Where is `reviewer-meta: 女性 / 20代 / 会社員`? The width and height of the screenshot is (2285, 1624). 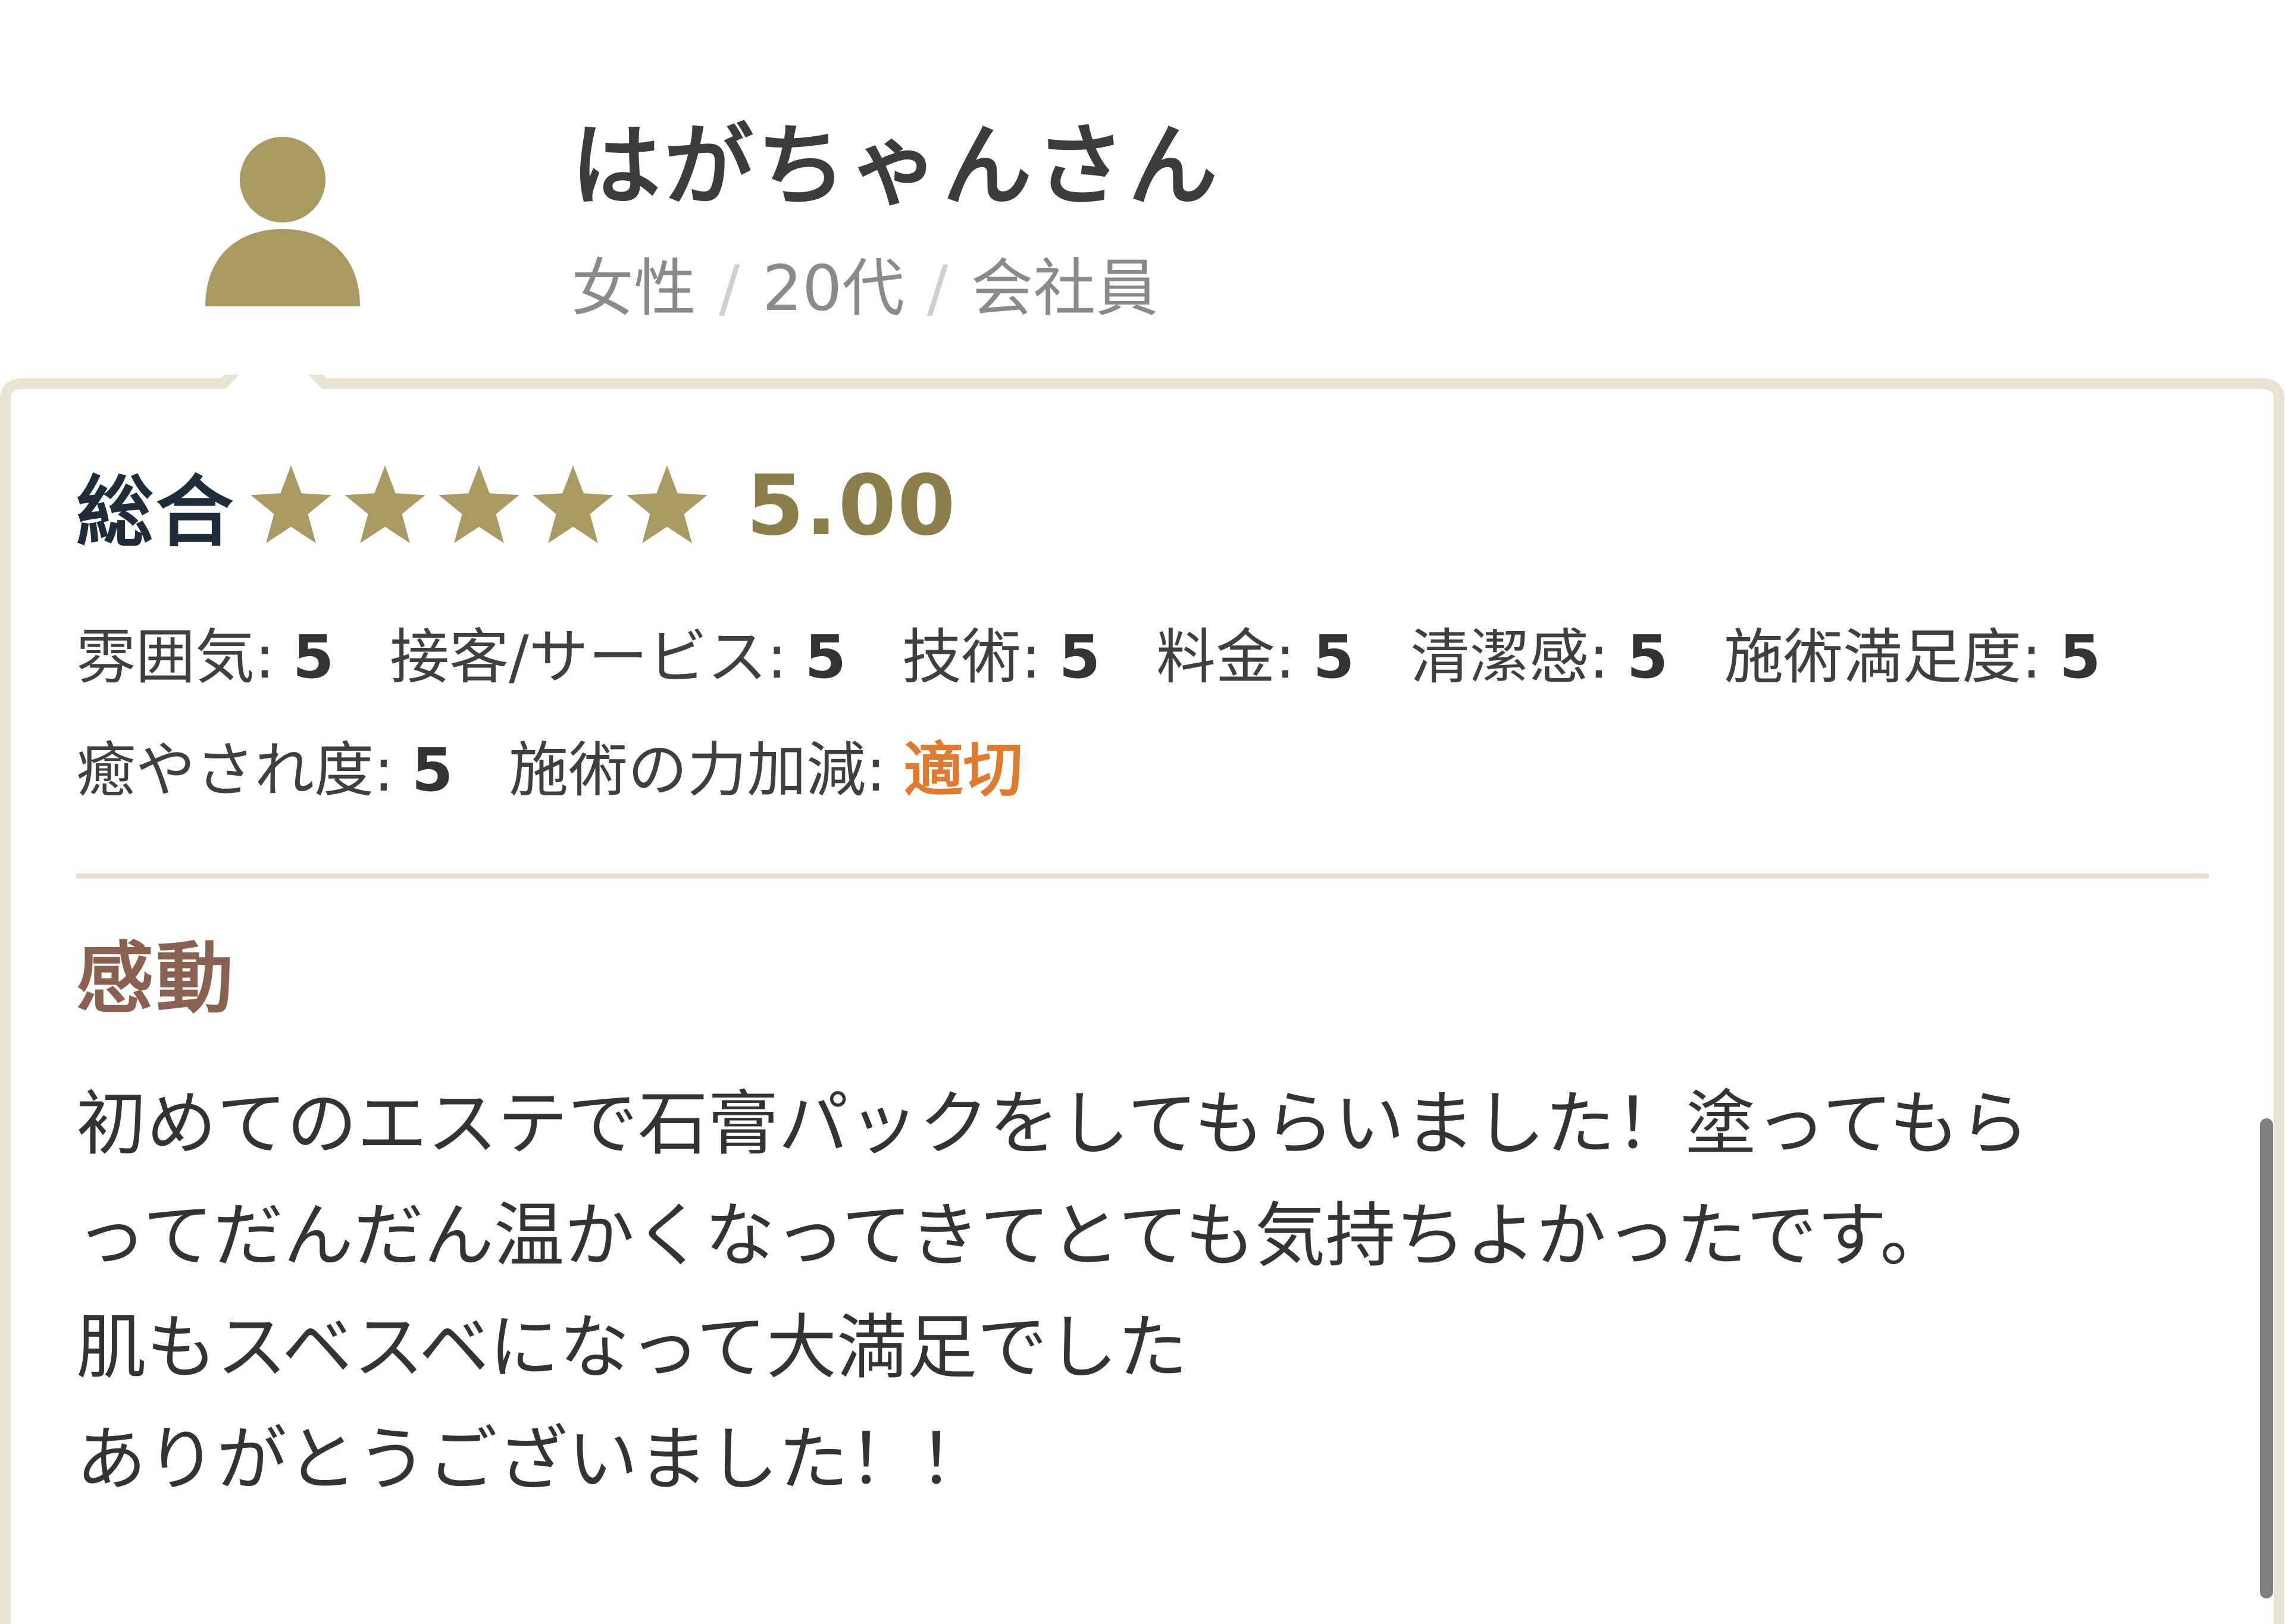 reviewer-meta: 女性 / 20代 / 会社員 is located at coordinates (865, 288).